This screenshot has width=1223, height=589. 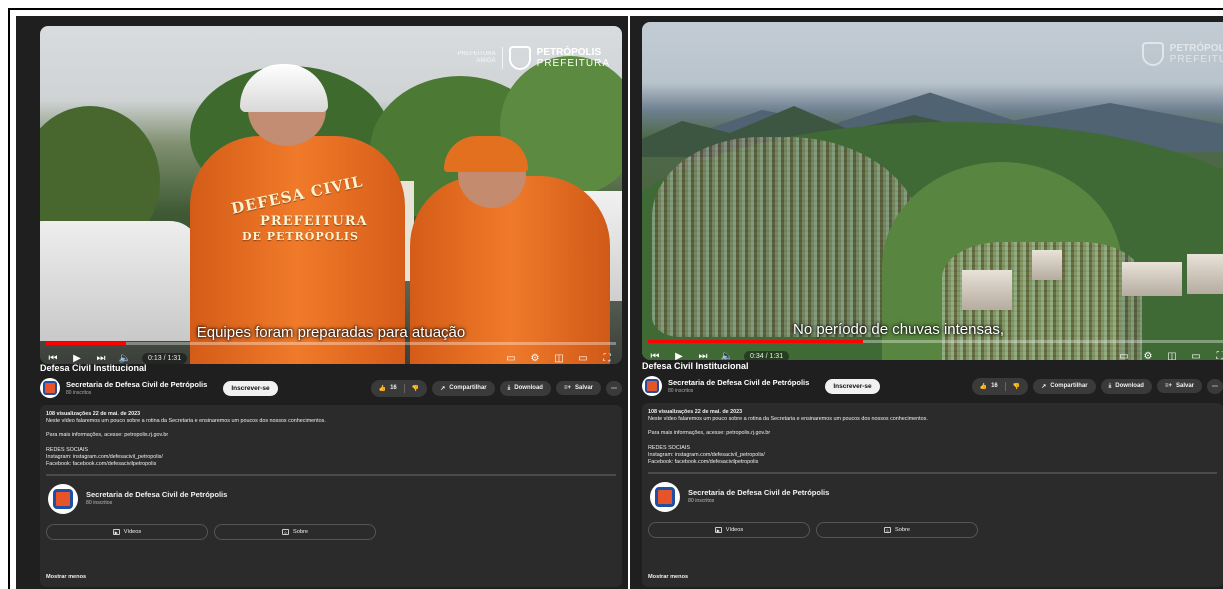 I want to click on prefeitura-logo: PREFEITURA AMIGA PETRÓPOLIS PREFEITURA, so click(x=533, y=58).